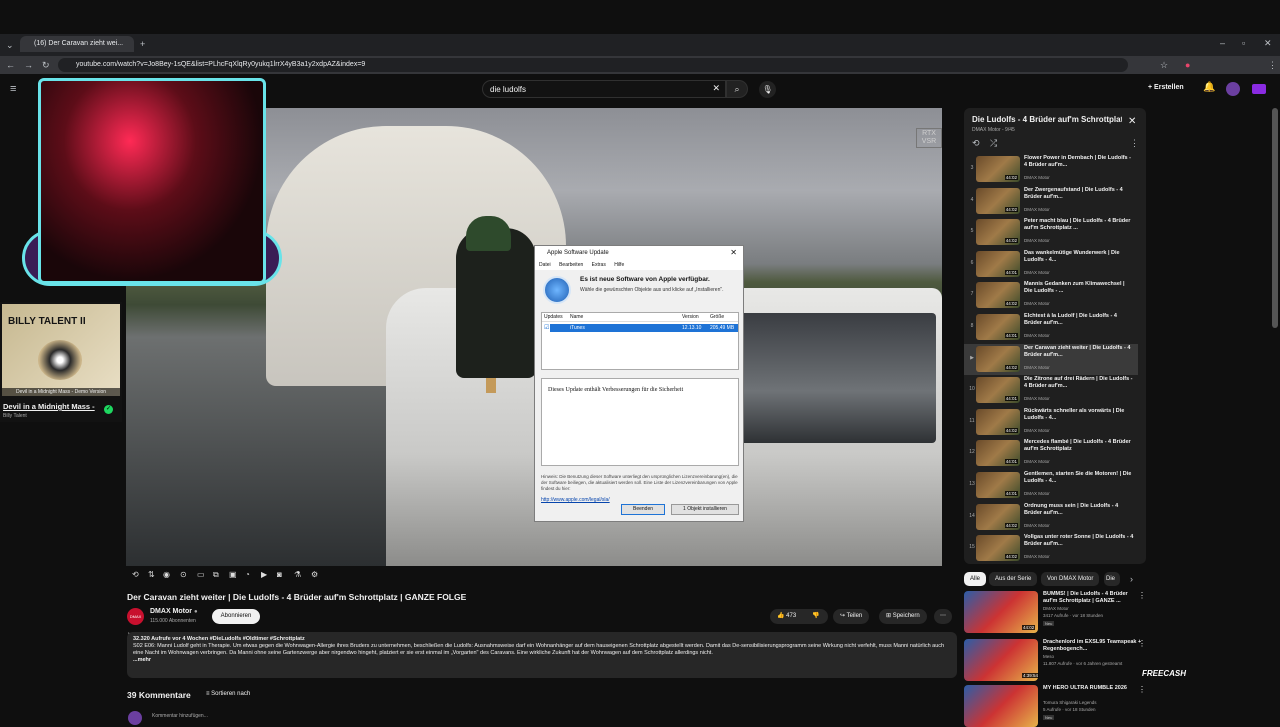  What do you see at coordinates (216, 575) in the screenshot?
I see `pip-icon: ⧉` at bounding box center [216, 575].